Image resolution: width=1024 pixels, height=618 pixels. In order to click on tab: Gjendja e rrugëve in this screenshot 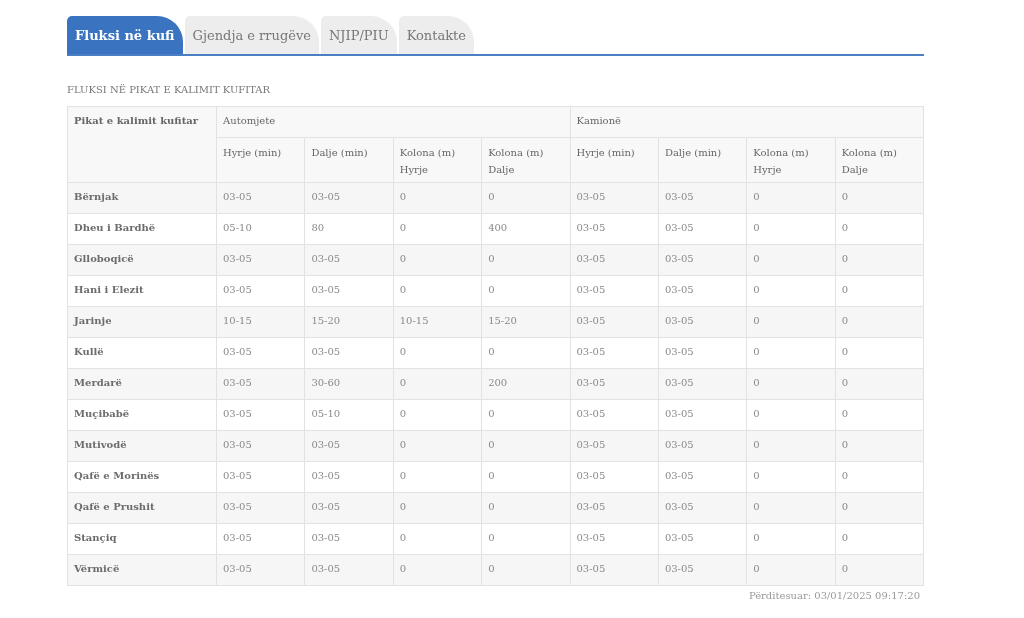, I will do `click(251, 35)`.